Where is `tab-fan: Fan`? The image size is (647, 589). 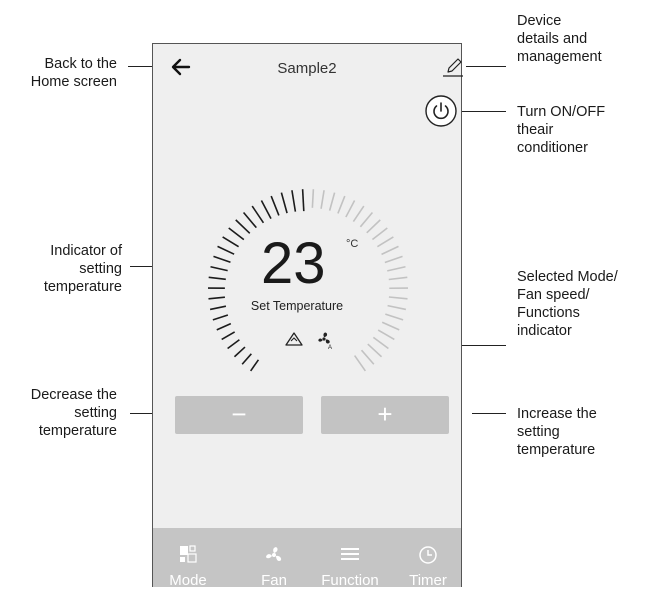 tab-fan: Fan is located at coordinates (274, 557).